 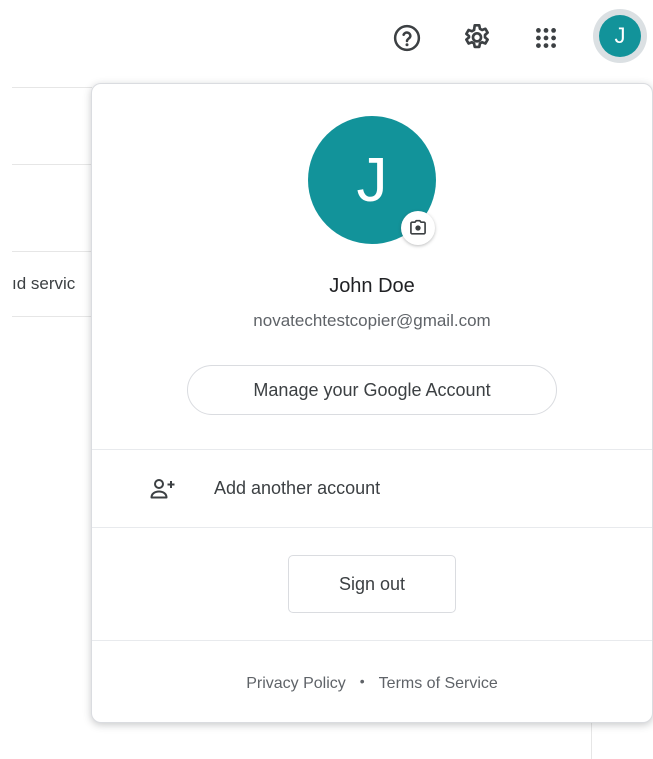 What do you see at coordinates (372, 320) in the screenshot?
I see `account-email: novatechtestcopier@gmail.com` at bounding box center [372, 320].